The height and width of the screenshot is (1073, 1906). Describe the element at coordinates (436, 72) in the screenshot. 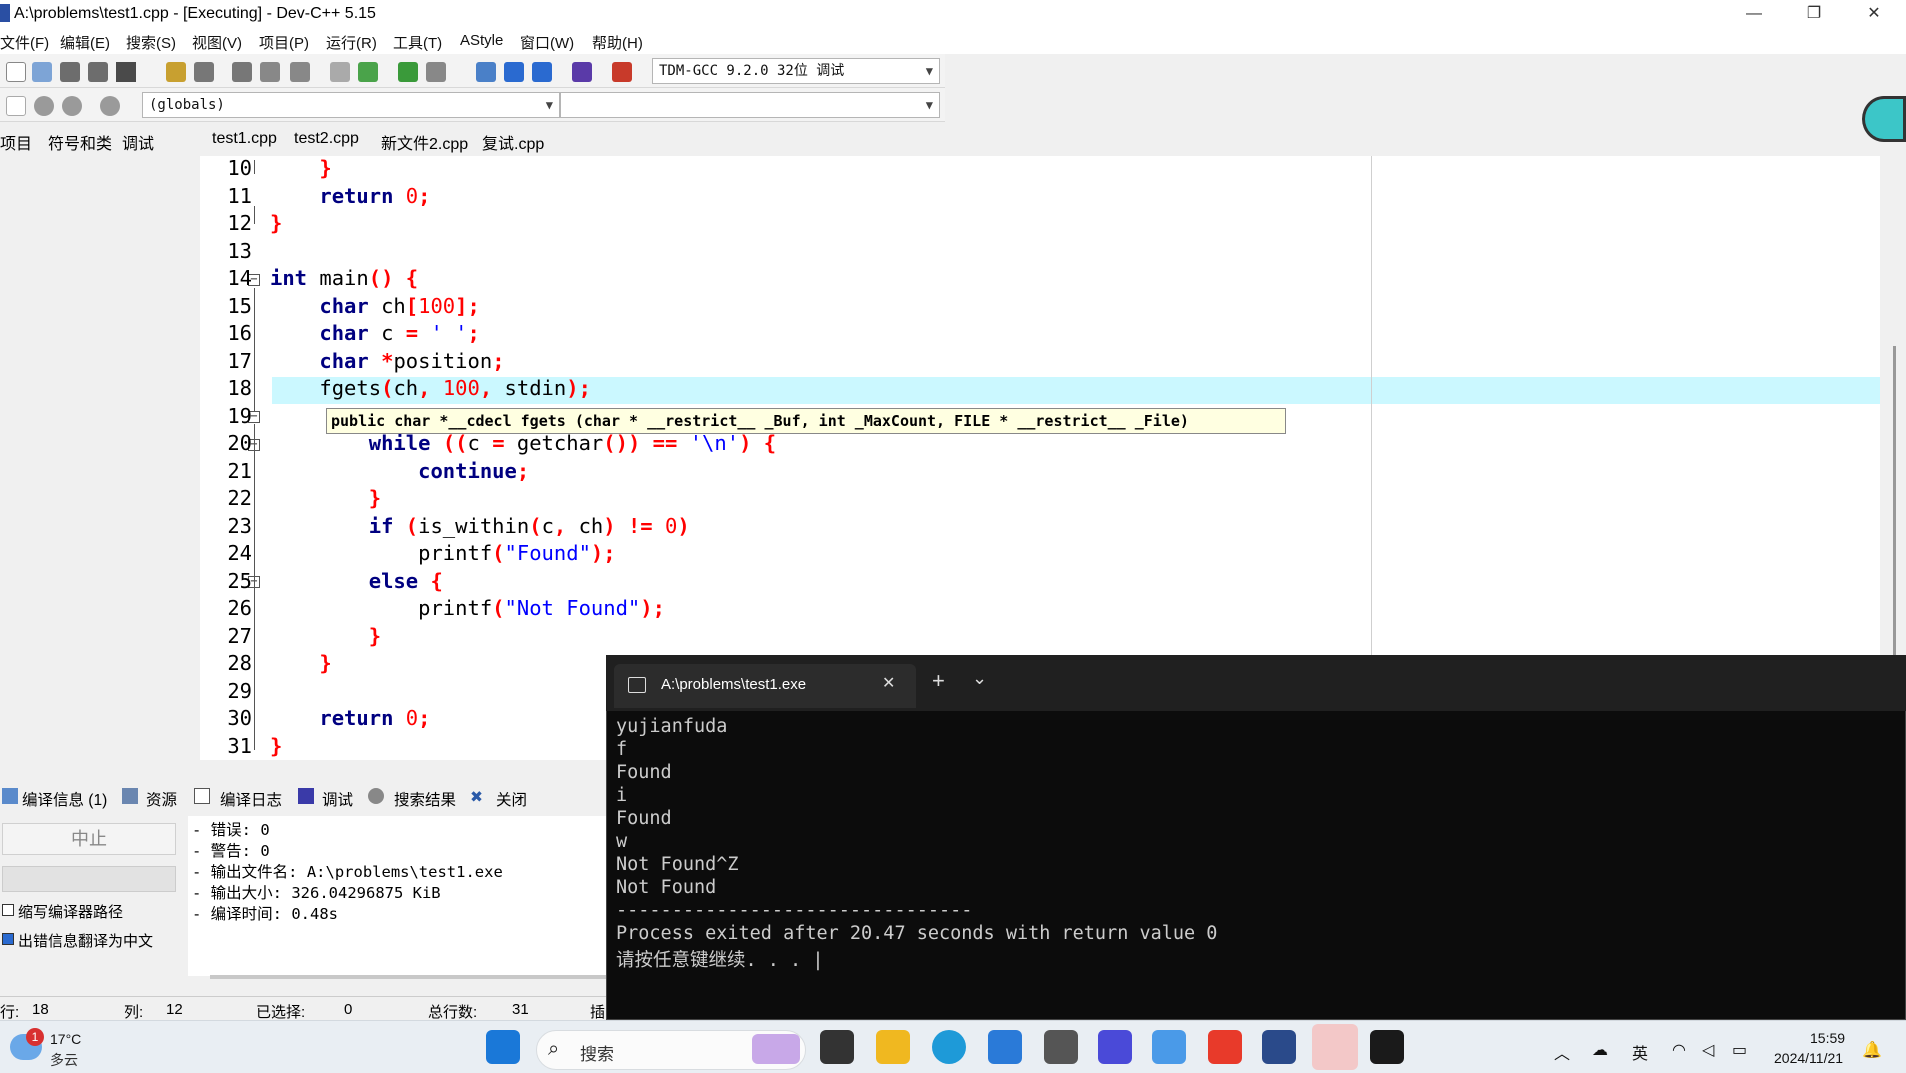

I see `format-icon` at that location.